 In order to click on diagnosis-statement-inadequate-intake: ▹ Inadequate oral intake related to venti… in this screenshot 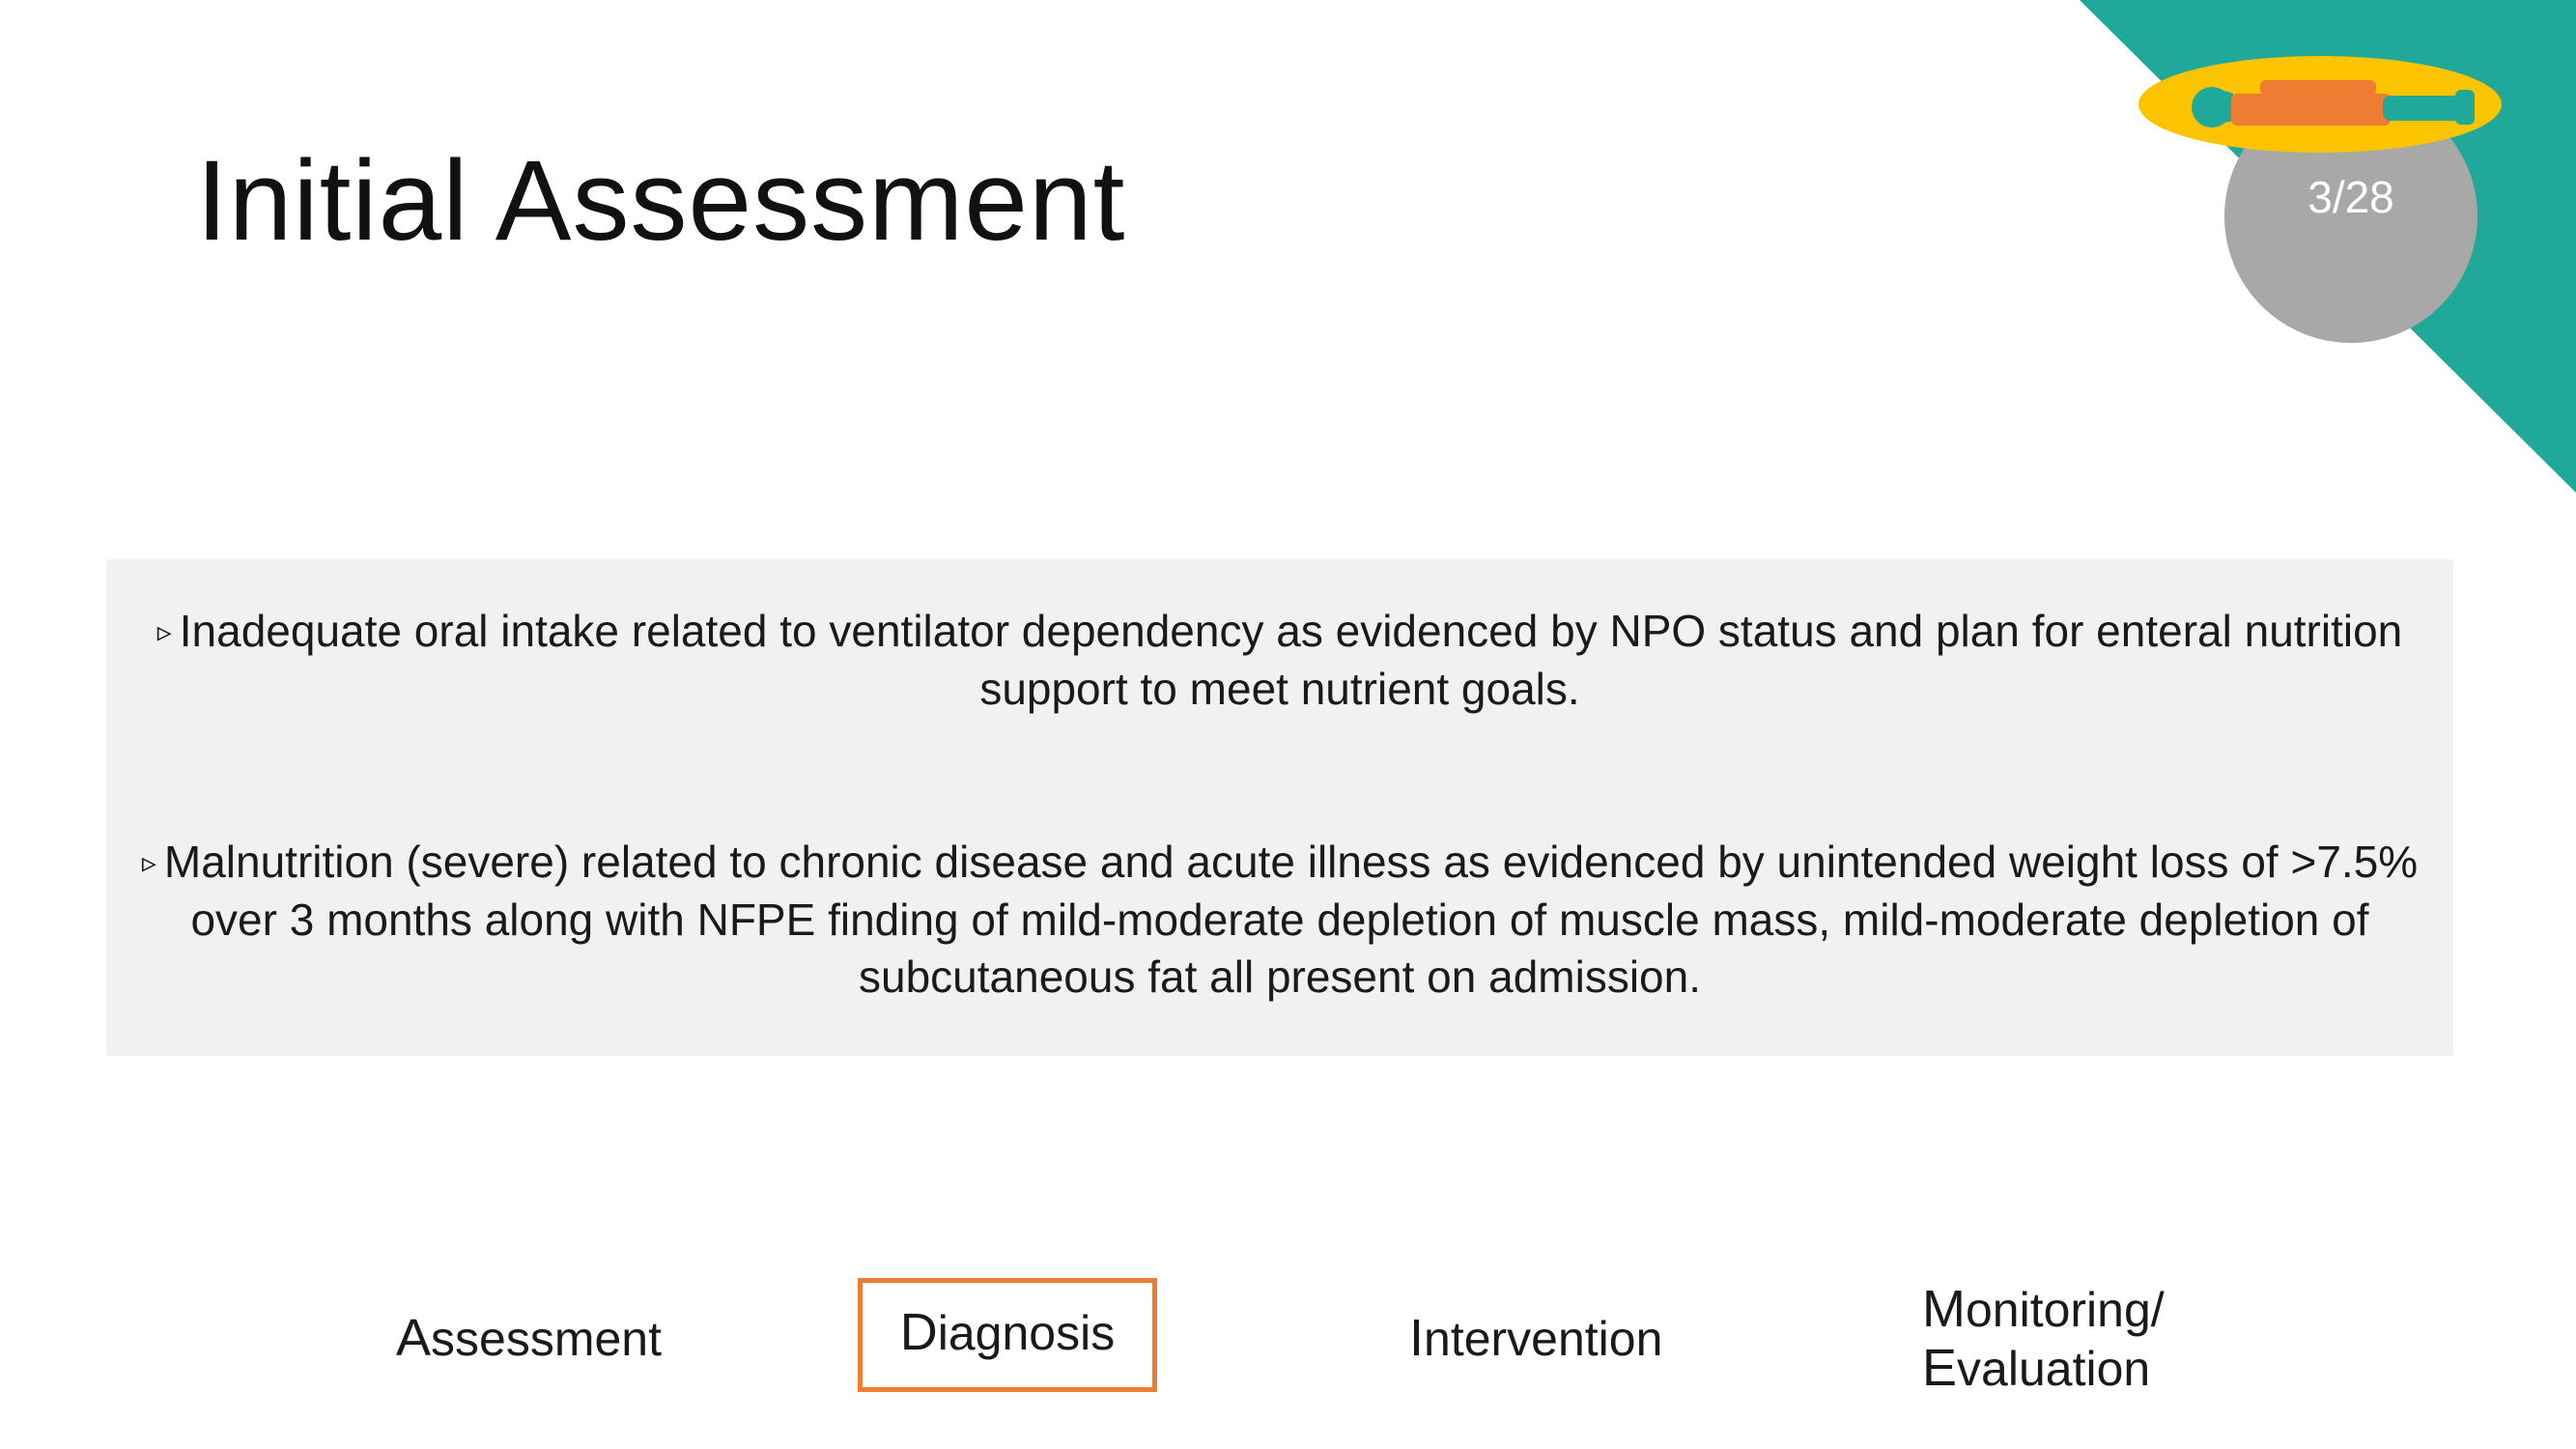, I will do `click(1280, 660)`.